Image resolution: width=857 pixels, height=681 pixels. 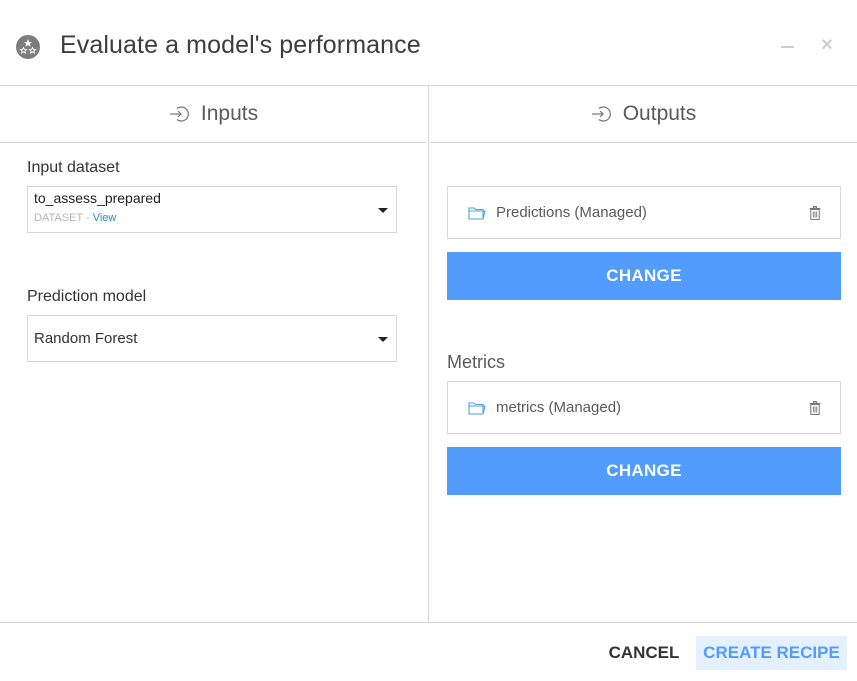 I want to click on metrics-output-name: metrics (Managed), so click(x=559, y=407).